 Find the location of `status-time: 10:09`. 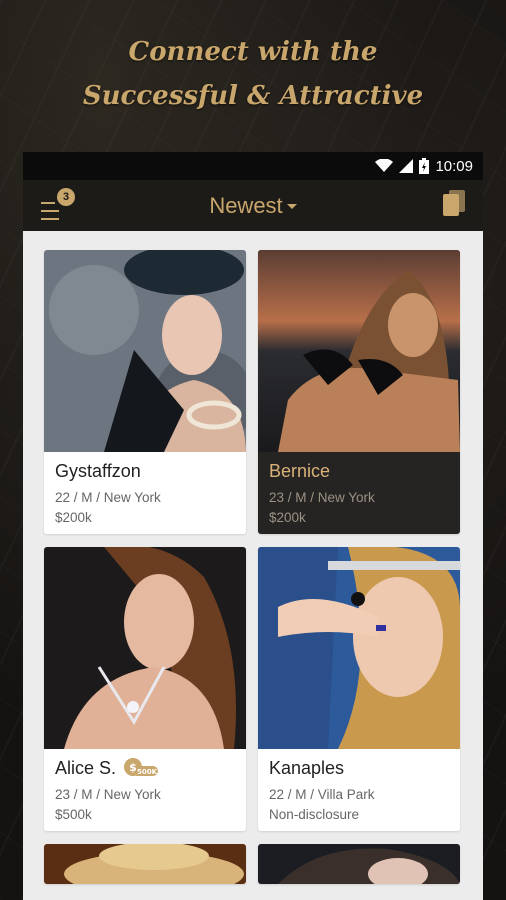

status-time: 10:09 is located at coordinates (454, 166).